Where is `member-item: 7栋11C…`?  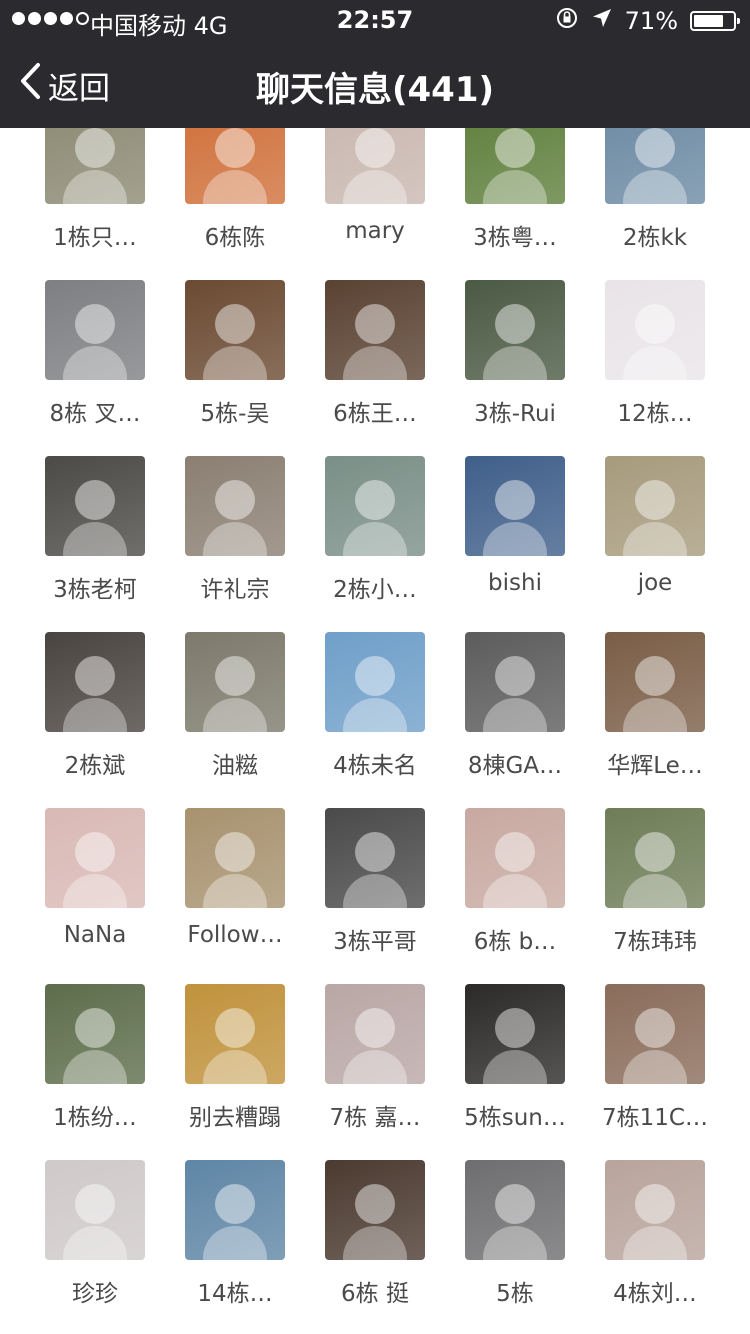 member-item: 7栋11C… is located at coordinates (655, 1058).